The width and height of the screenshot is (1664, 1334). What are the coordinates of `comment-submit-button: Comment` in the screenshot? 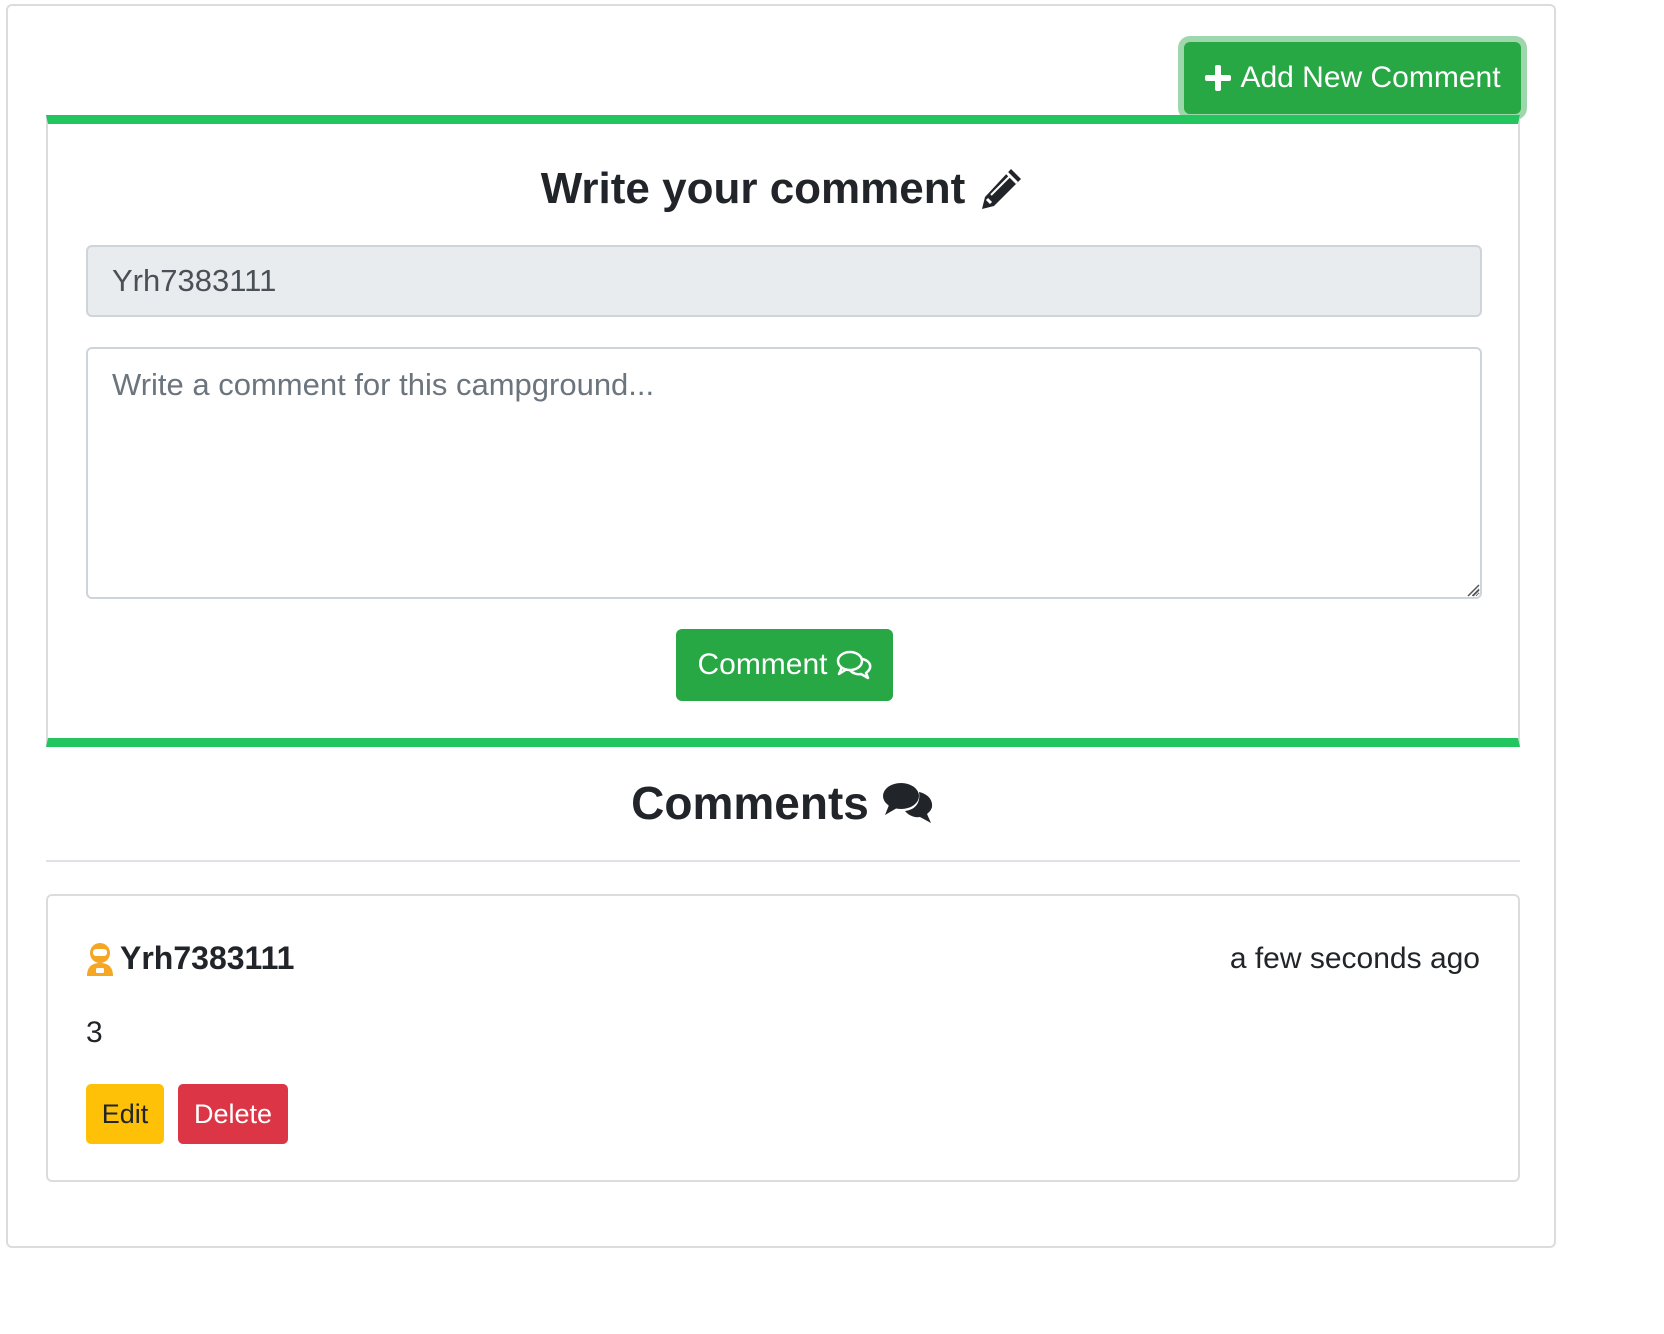 It's located at (784, 665).